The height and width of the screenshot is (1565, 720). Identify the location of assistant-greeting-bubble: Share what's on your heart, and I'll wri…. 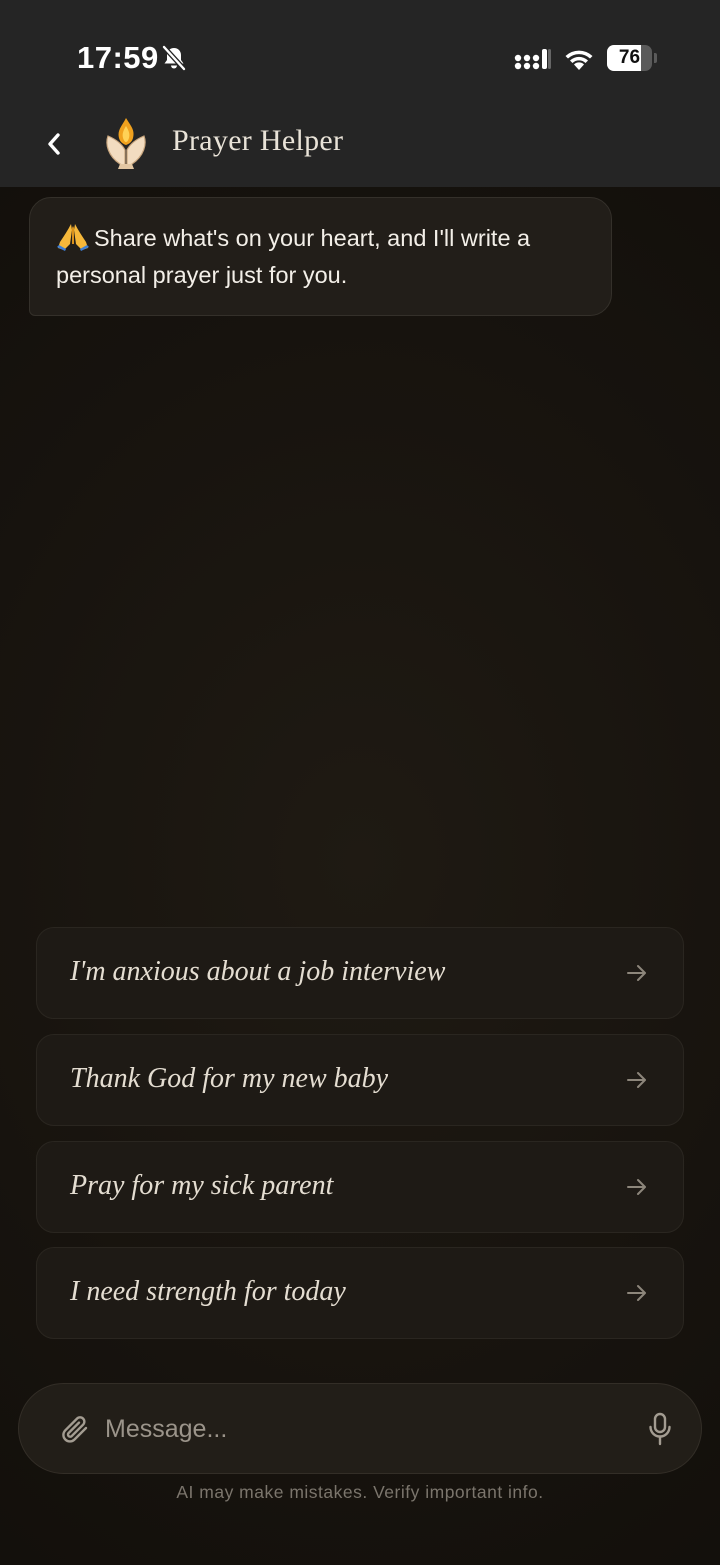
(320, 256).